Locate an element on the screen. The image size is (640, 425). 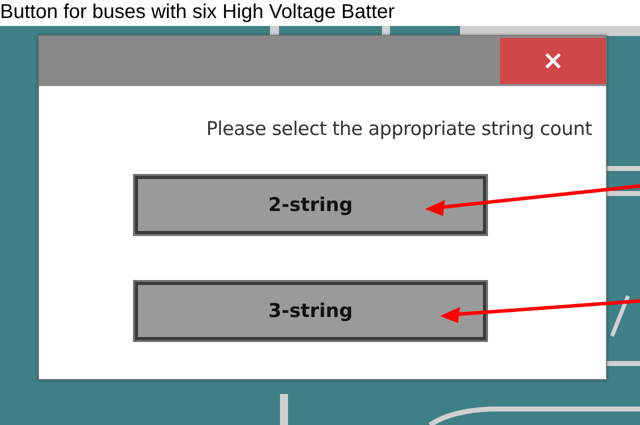
caption-text: Button for buses with six High Voltage Batter is located at coordinates (197, 12).